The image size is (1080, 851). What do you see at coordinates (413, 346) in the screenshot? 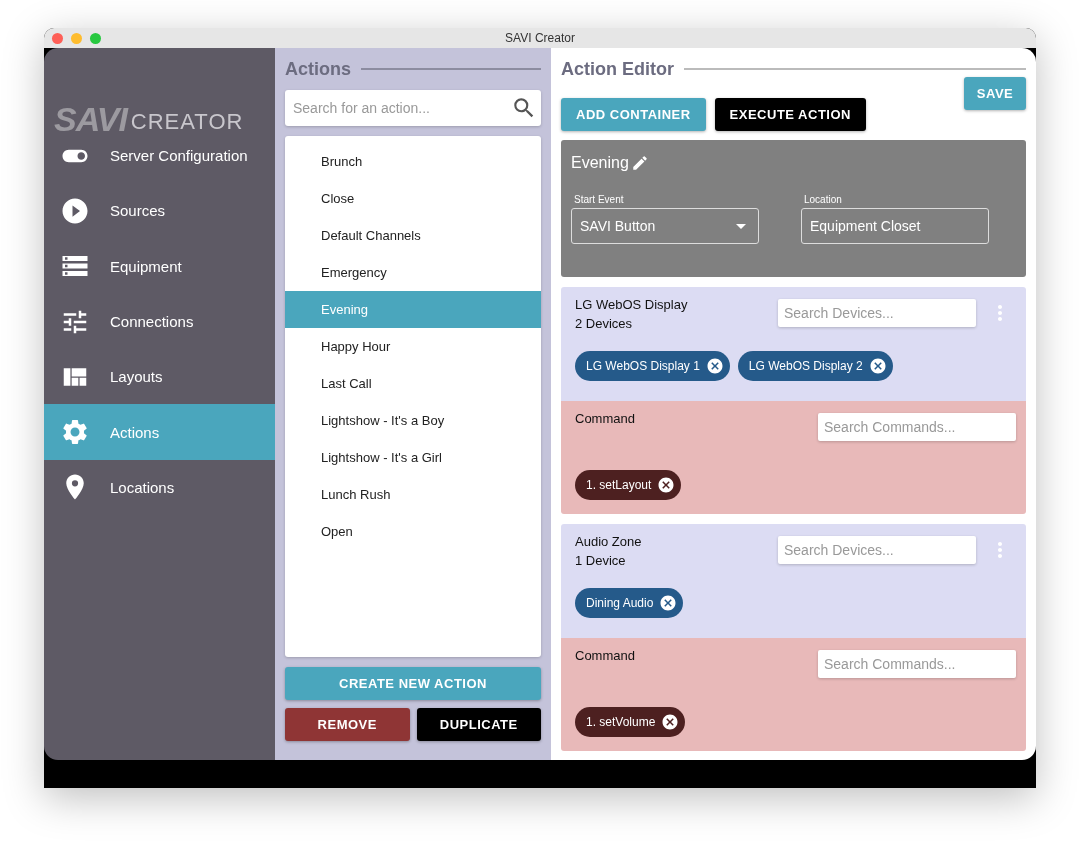
I see `action-item: Happy Hour` at bounding box center [413, 346].